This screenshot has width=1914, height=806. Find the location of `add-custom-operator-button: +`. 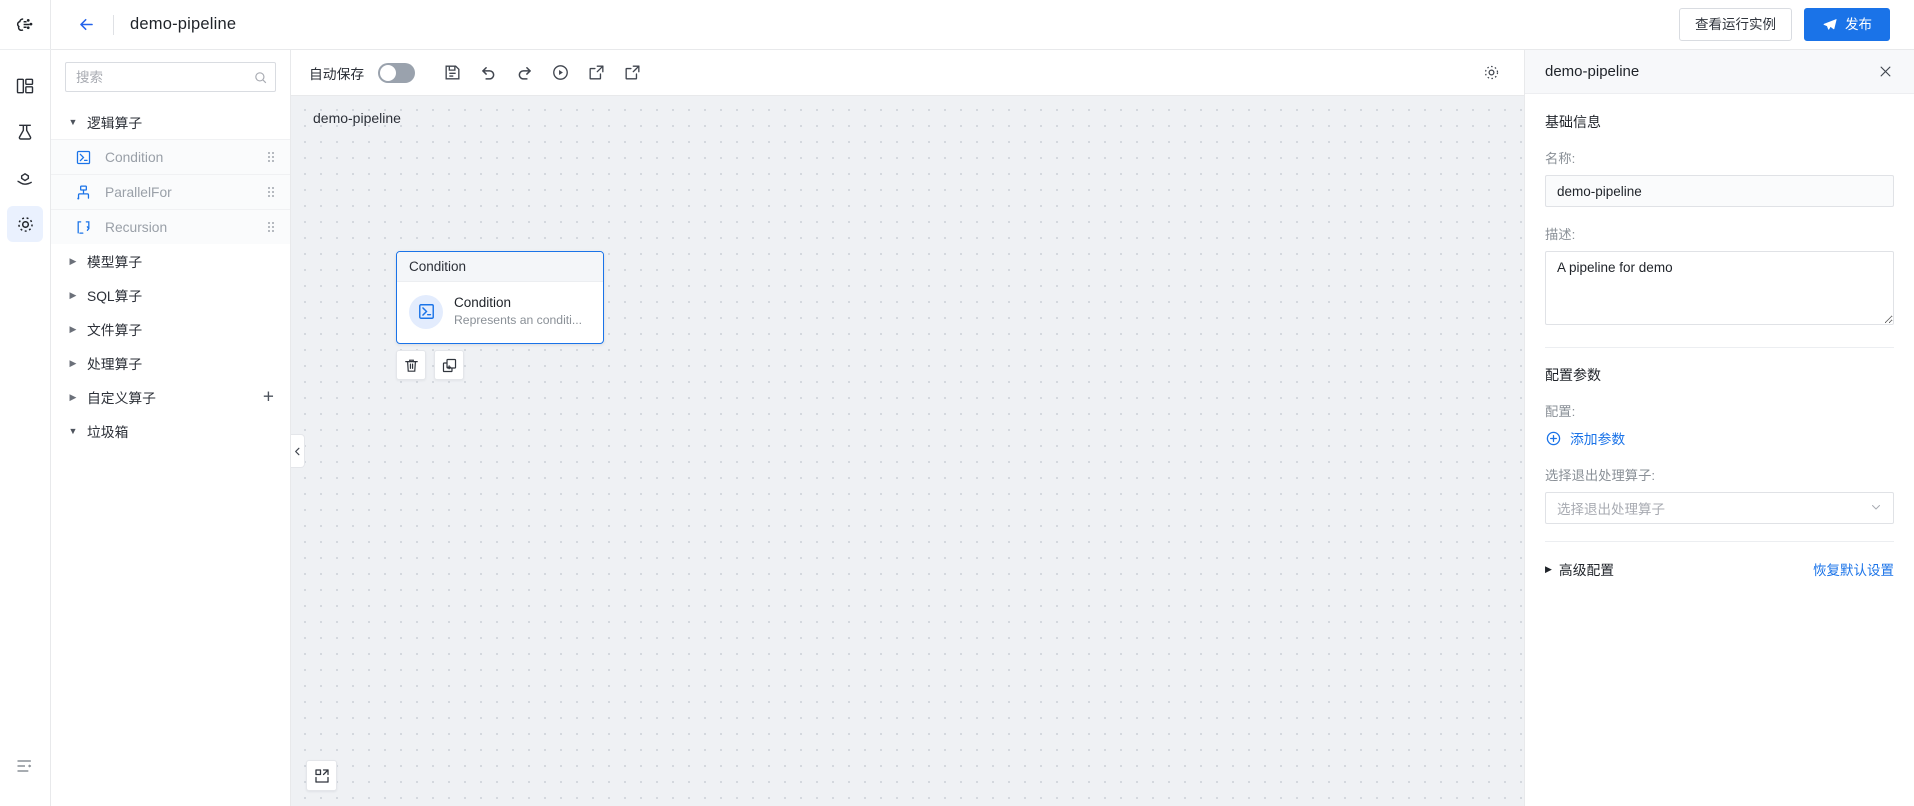

add-custom-operator-button: + is located at coordinates (268, 397).